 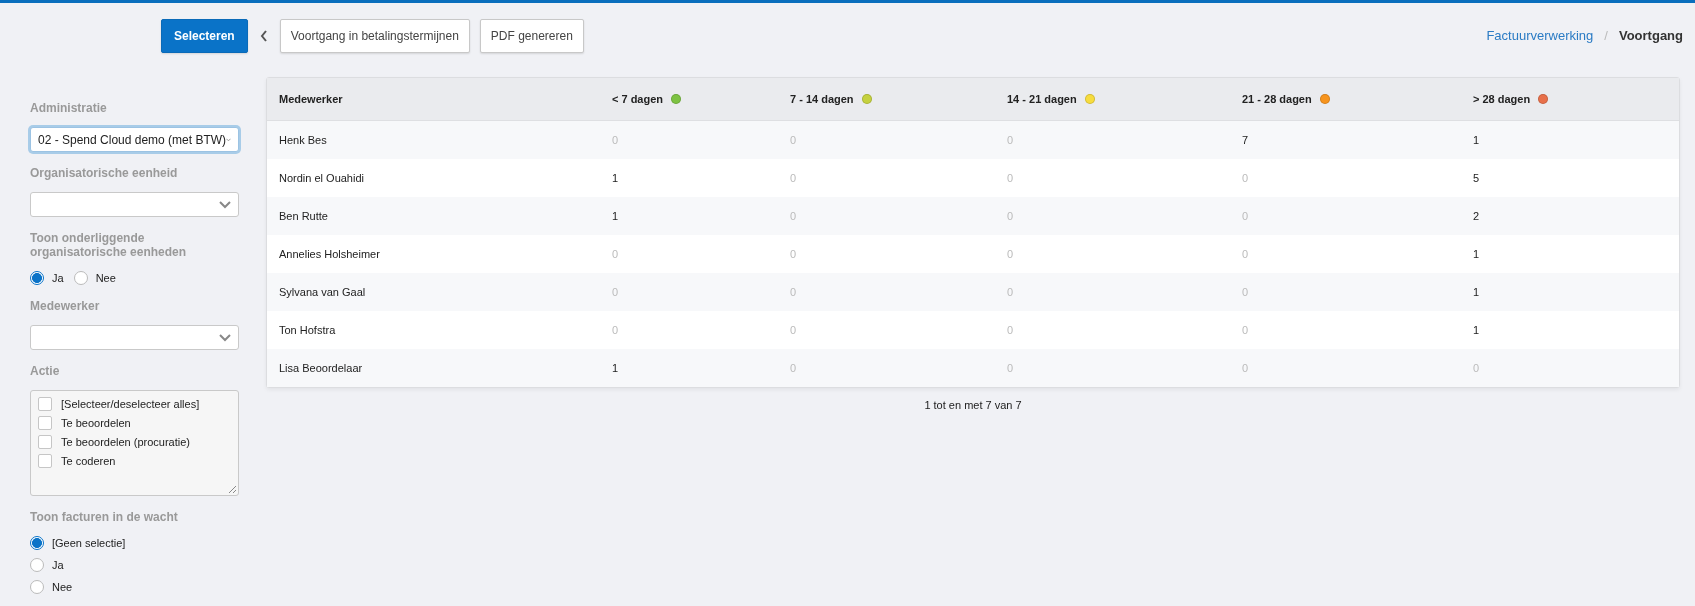 I want to click on column-header: 21 - 28 dagen, so click(x=1277, y=99).